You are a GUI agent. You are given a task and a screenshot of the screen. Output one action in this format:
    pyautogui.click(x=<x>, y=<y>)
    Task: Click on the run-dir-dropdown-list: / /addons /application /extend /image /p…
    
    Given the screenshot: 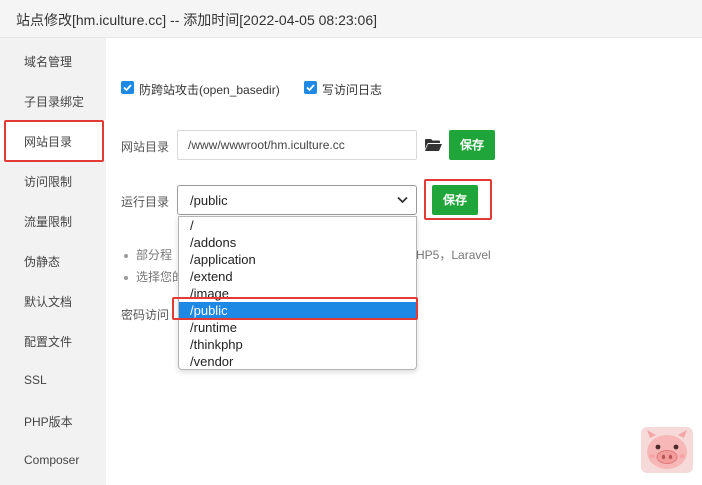 What is the action you would take?
    pyautogui.click(x=297, y=293)
    